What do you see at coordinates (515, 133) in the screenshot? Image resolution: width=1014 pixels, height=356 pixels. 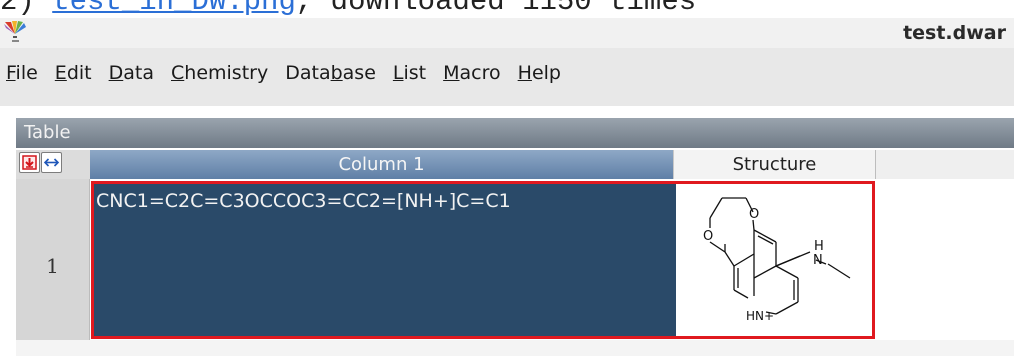 I see `table-panel-header: Table` at bounding box center [515, 133].